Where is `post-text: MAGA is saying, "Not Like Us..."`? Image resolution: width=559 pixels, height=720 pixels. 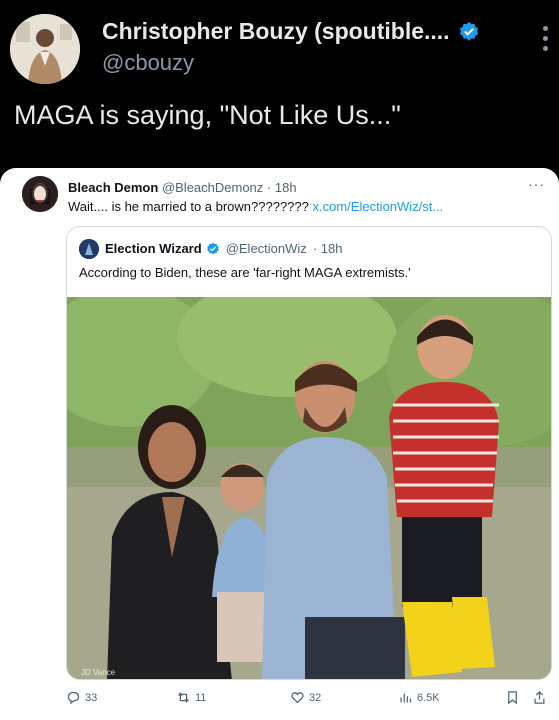 post-text: MAGA is saying, "Not Like Us..." is located at coordinates (207, 115).